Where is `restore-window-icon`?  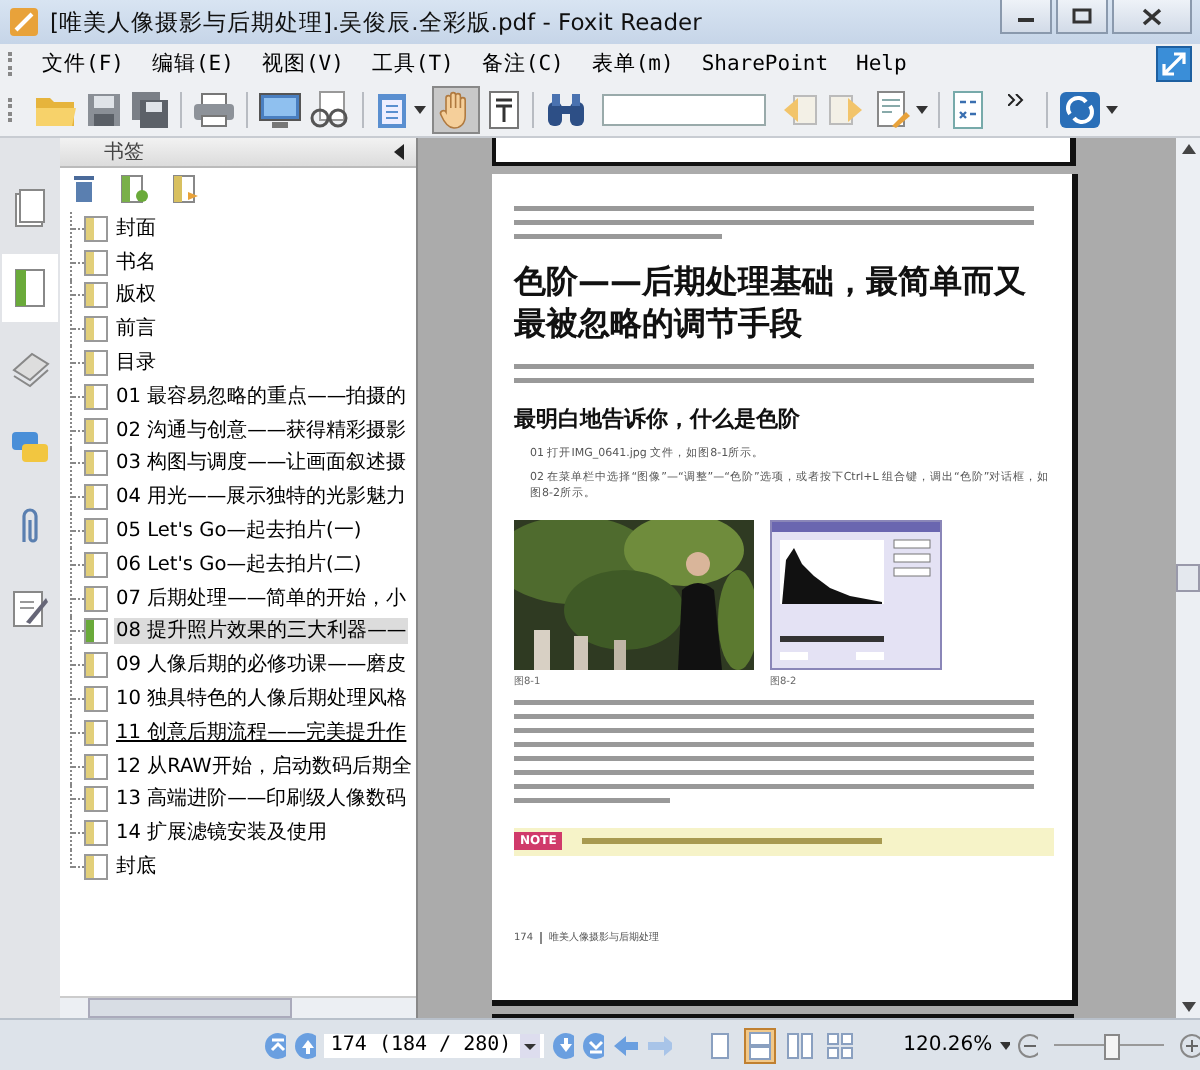
restore-window-icon is located at coordinates (1174, 64).